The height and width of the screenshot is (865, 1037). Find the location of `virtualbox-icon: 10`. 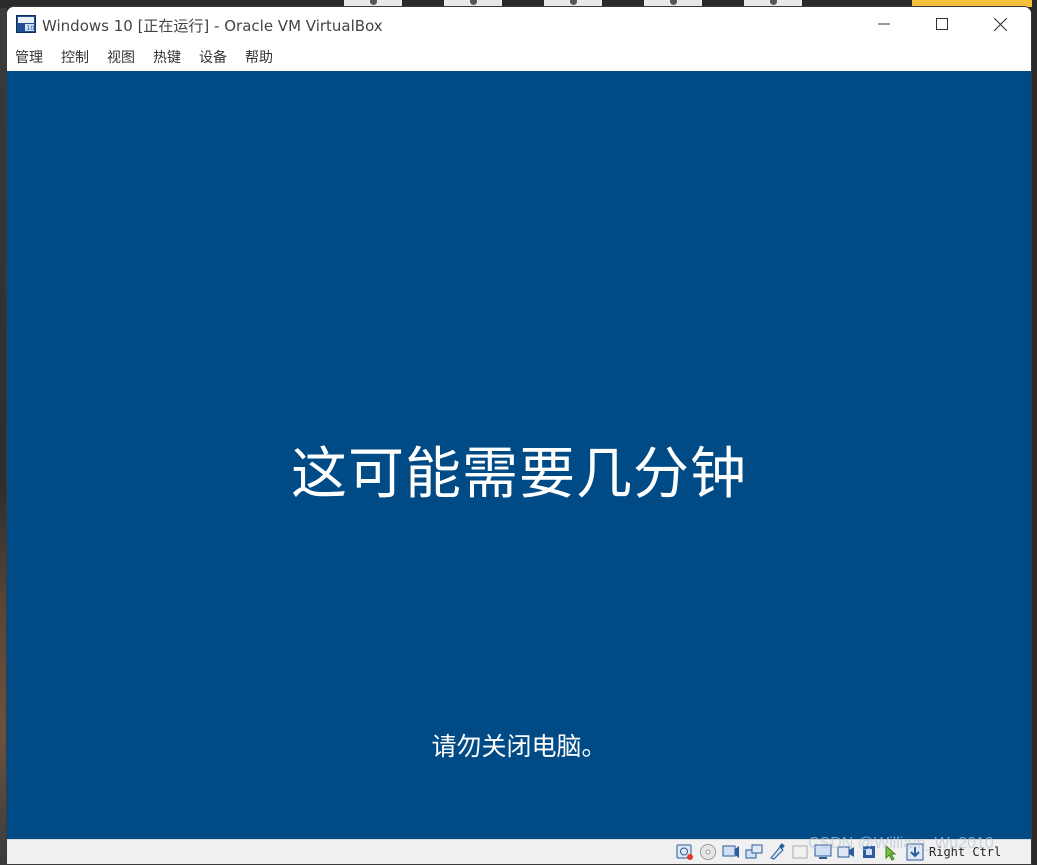

virtualbox-icon: 10 is located at coordinates (26, 24).